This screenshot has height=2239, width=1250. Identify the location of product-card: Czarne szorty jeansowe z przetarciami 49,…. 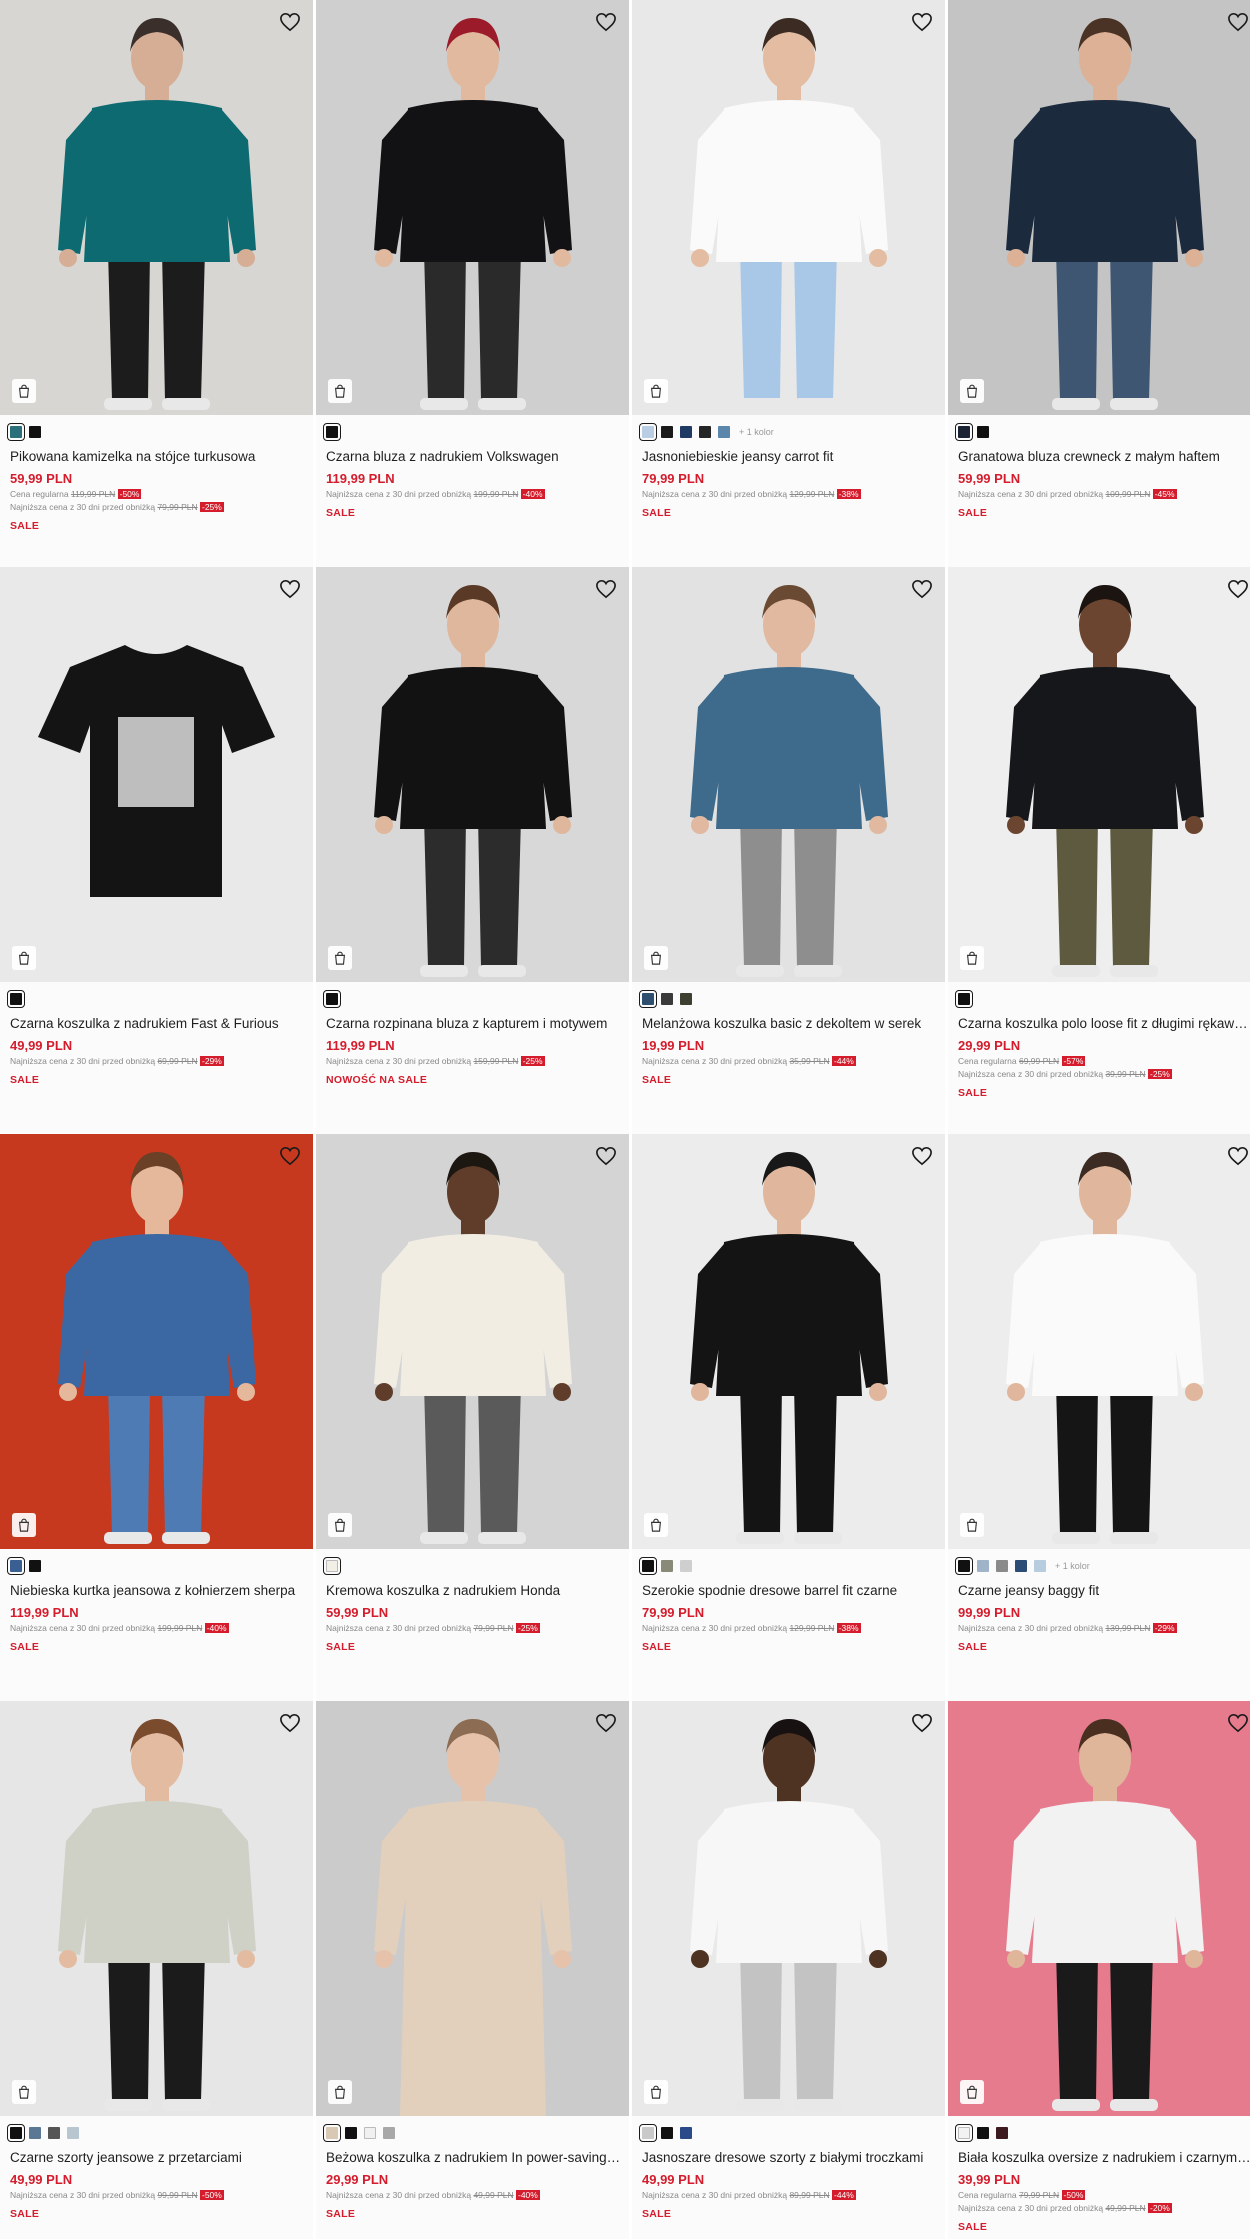
(156, 1970).